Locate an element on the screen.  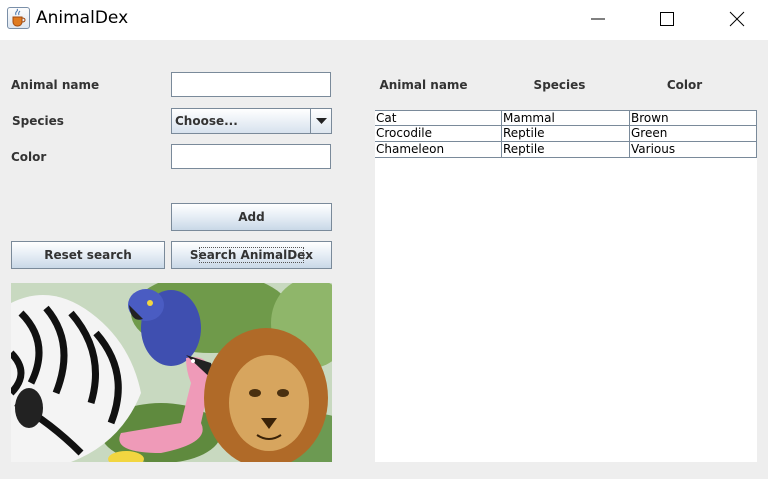
color-input is located at coordinates (251, 156).